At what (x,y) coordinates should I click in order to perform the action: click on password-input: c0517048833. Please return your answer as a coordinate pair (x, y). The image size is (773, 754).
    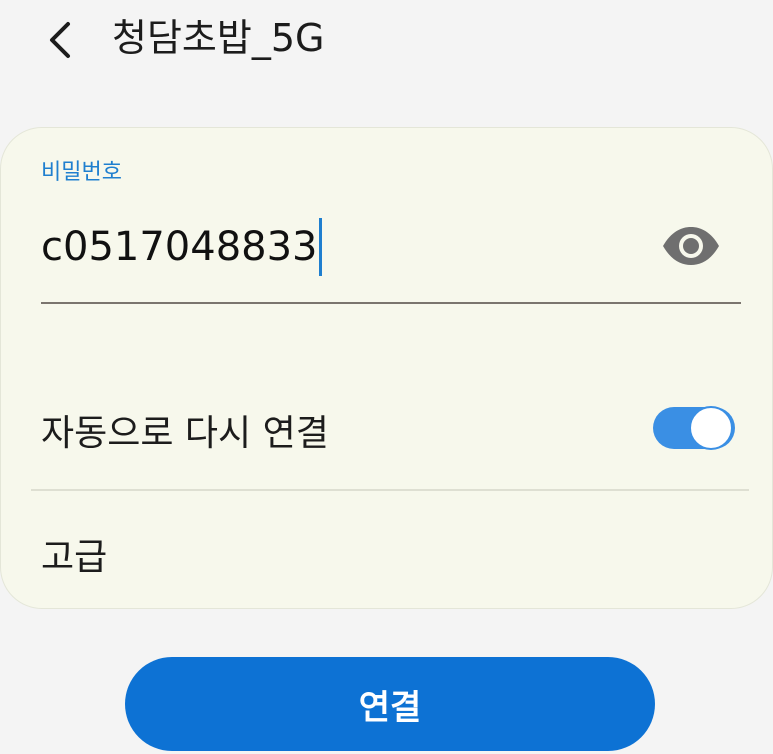
    Looking at the image, I should click on (182, 247).